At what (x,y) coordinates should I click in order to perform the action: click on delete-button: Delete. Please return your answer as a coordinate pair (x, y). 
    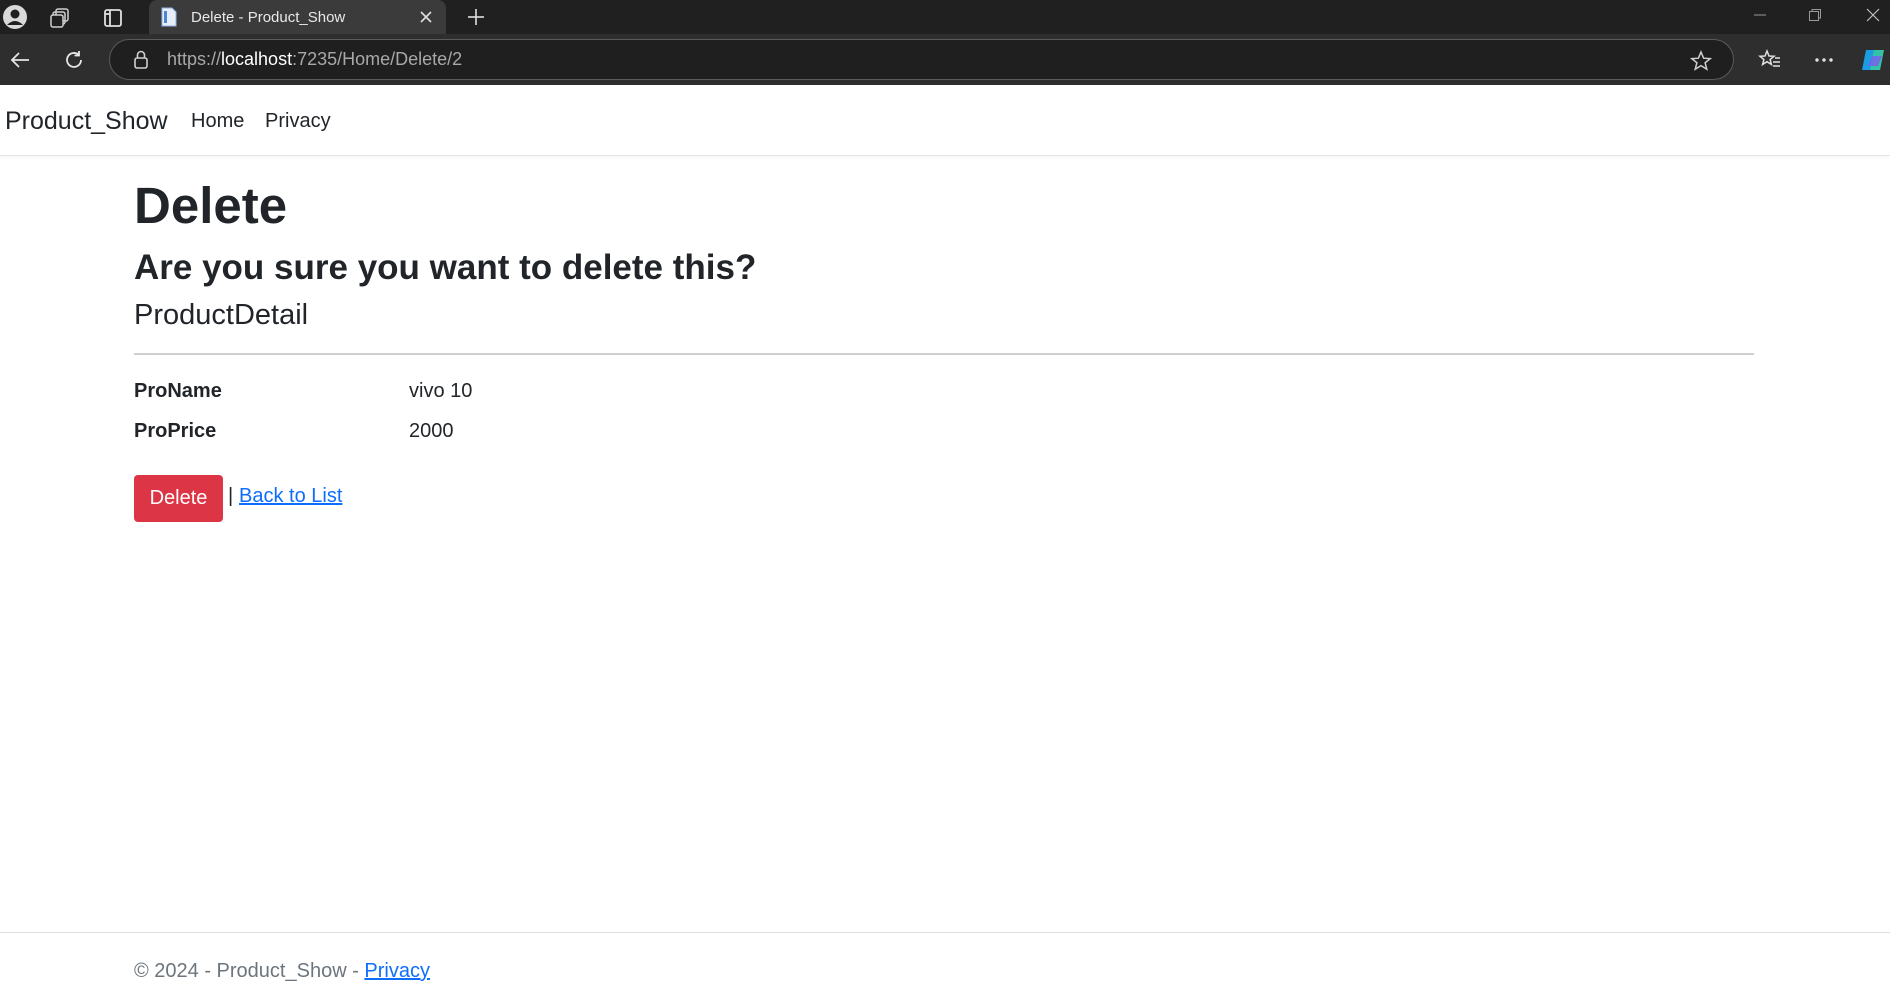
    Looking at the image, I should click on (178, 498).